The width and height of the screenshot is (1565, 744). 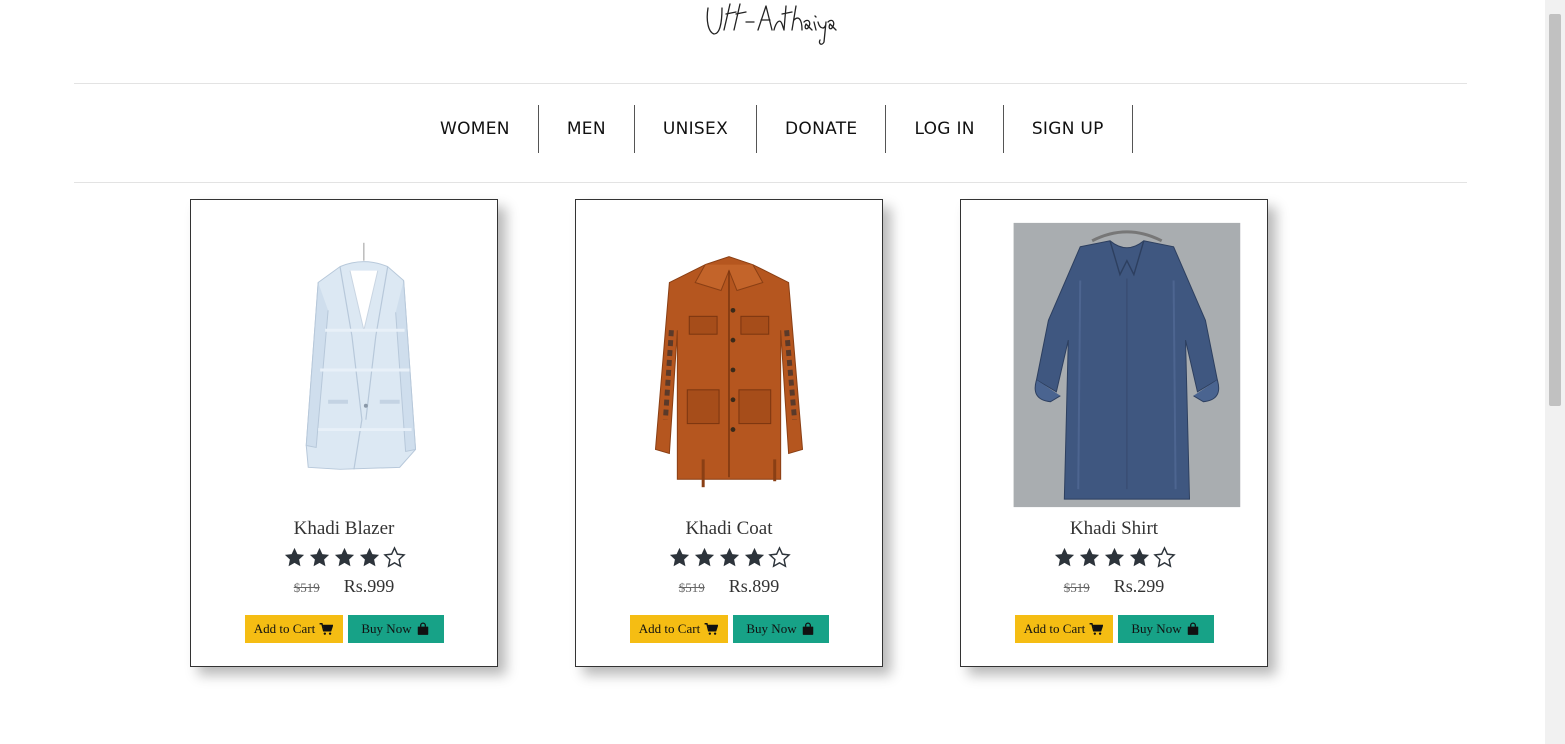 What do you see at coordinates (729, 529) in the screenshot?
I see `product-name: Khadi Coat` at bounding box center [729, 529].